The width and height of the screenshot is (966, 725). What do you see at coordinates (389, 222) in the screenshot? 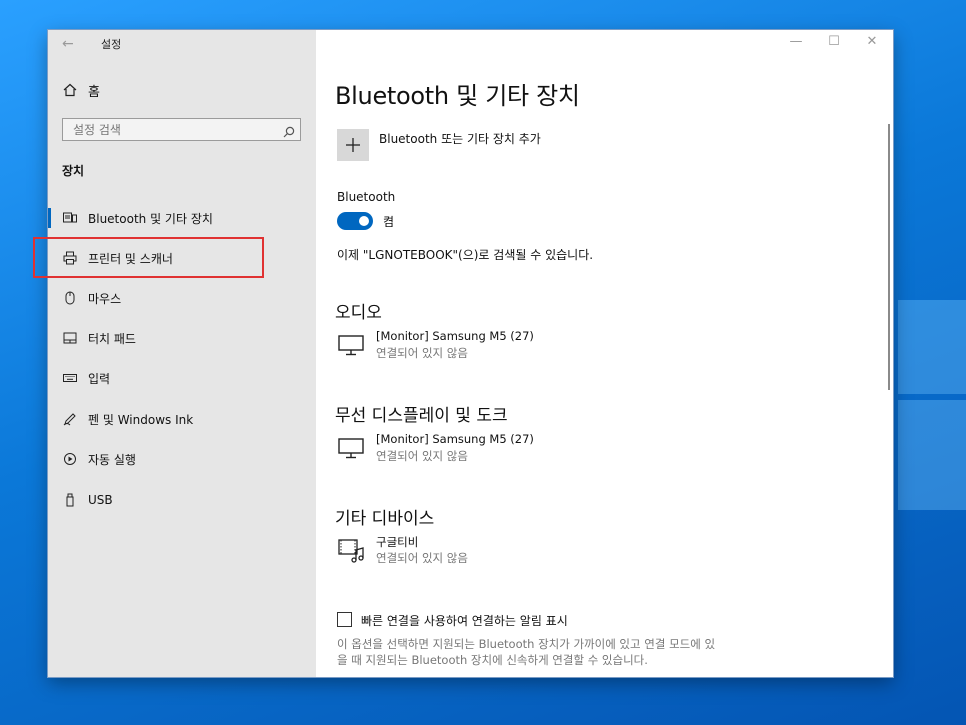
I see `bluetooth-state: 켬` at bounding box center [389, 222].